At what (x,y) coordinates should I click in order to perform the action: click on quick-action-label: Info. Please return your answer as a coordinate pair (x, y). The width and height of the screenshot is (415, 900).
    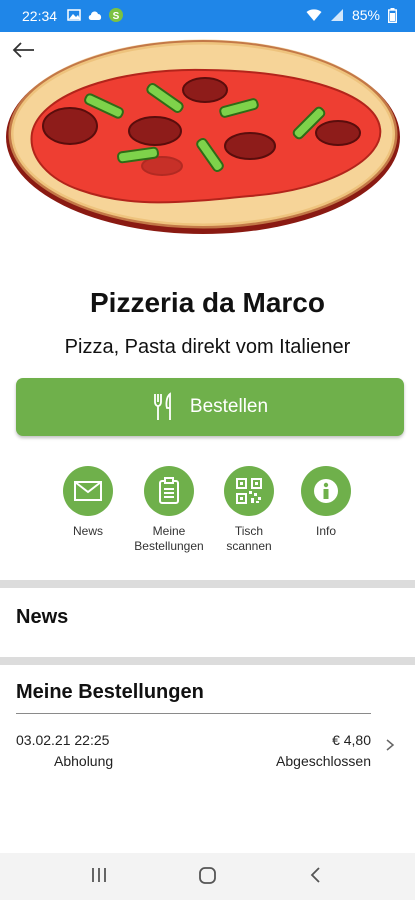
    Looking at the image, I should click on (325, 531).